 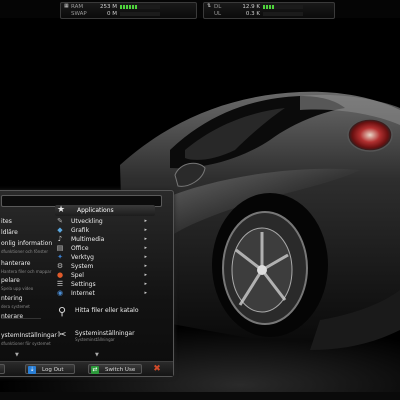 What do you see at coordinates (105, 230) in the screenshot?
I see `category-grafik: ◆ Grafik ▸` at bounding box center [105, 230].